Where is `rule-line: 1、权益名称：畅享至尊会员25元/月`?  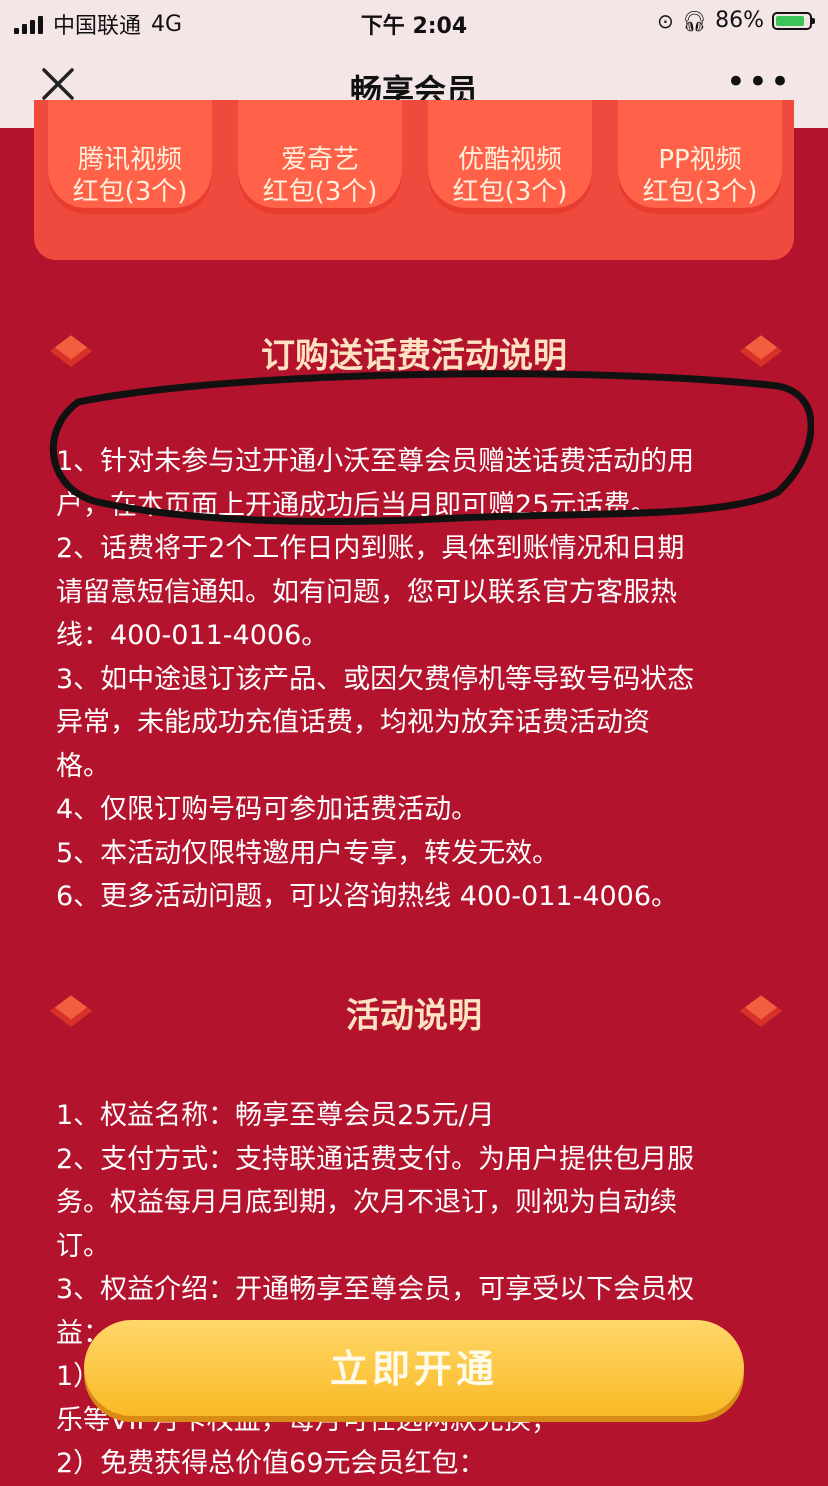 rule-line: 1、权益名称：畅享至尊会员25元/月 is located at coordinates (275, 1115).